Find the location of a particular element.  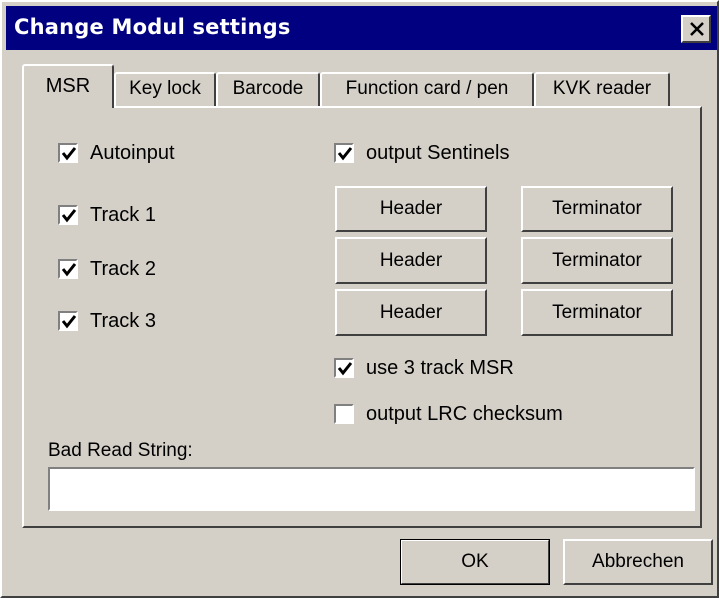

bad-read-string-label: Bad Read String: is located at coordinates (120, 450).